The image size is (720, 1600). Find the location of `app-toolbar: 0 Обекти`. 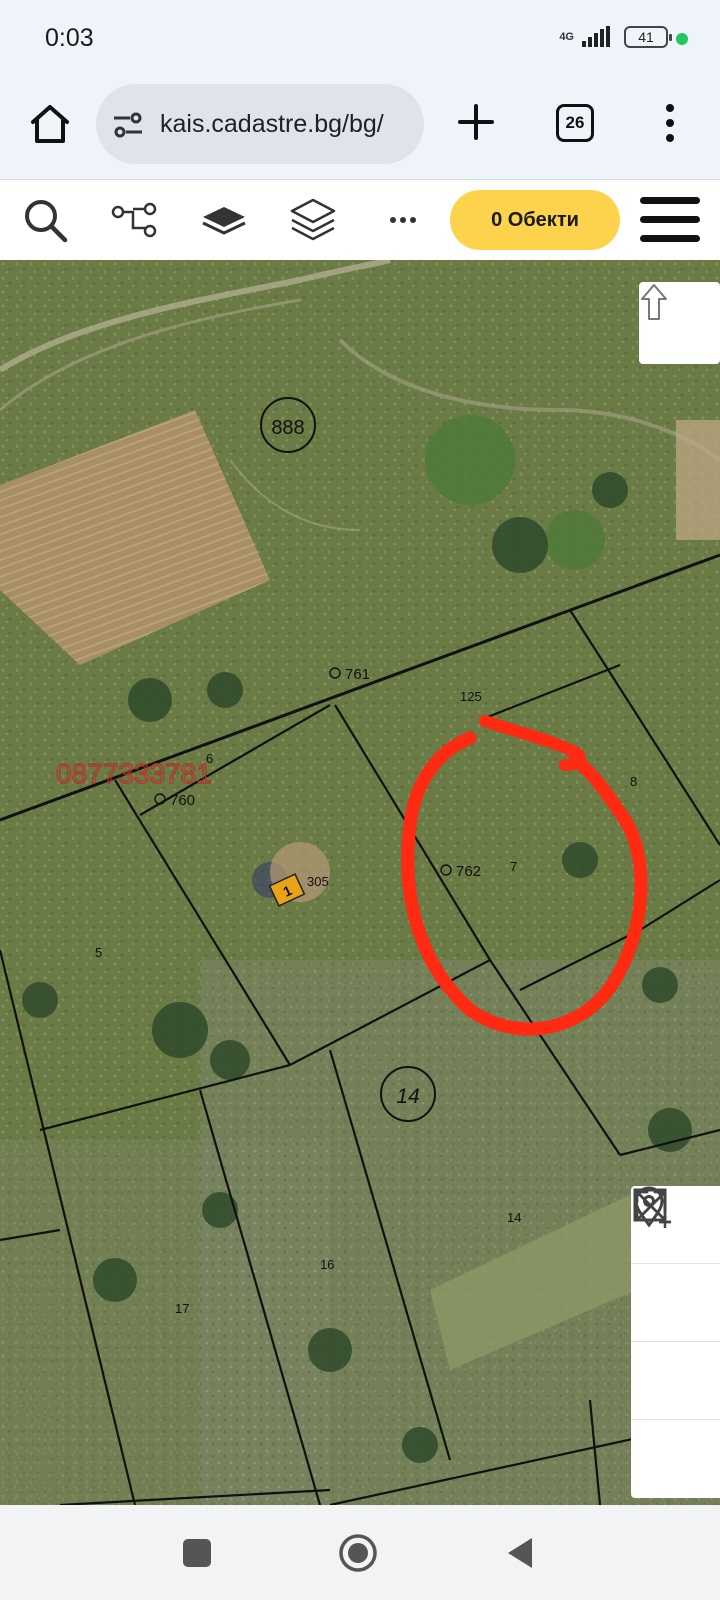

app-toolbar: 0 Обекти is located at coordinates (360, 220).